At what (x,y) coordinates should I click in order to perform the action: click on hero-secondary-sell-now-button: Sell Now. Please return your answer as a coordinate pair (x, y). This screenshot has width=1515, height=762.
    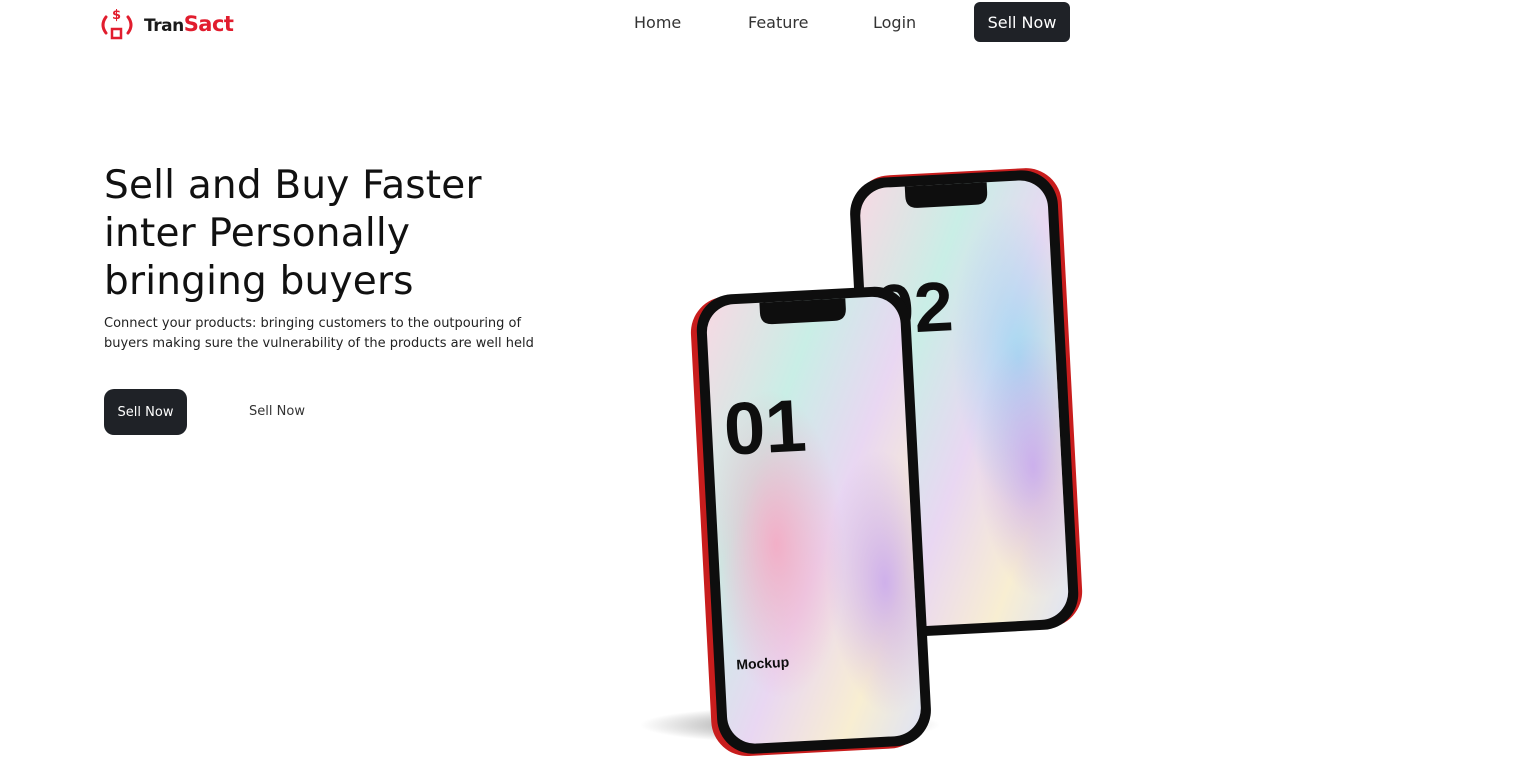
    Looking at the image, I should click on (277, 411).